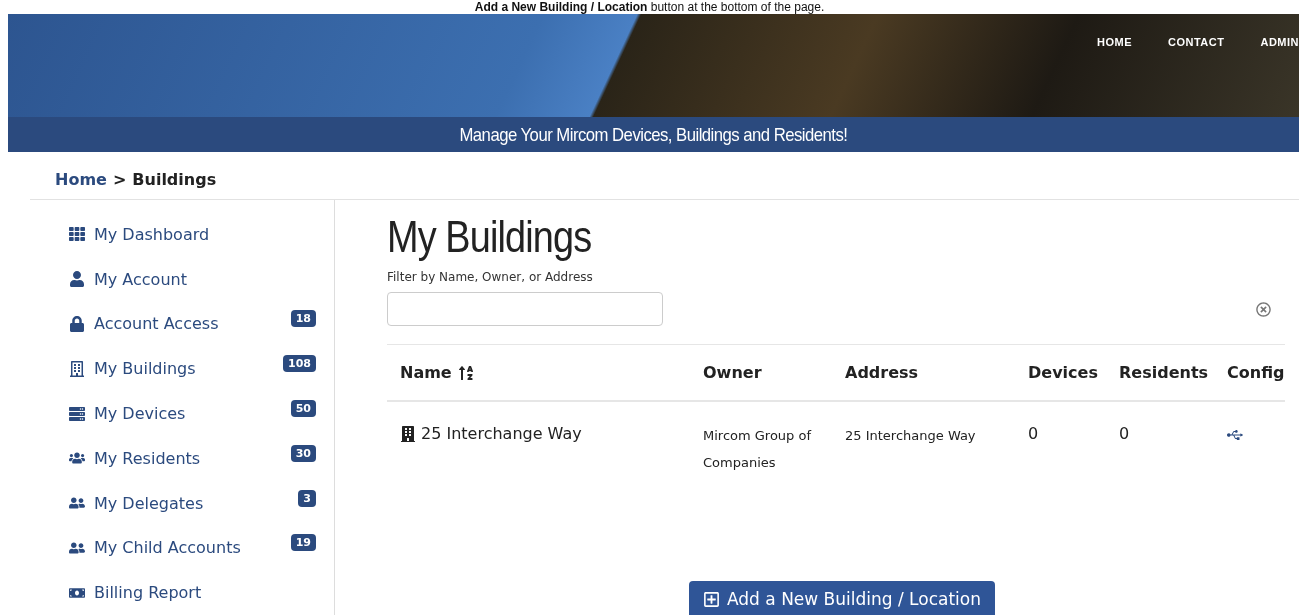 This screenshot has height=615, width=1299. What do you see at coordinates (77, 413) in the screenshot?
I see `server-icon` at bounding box center [77, 413].